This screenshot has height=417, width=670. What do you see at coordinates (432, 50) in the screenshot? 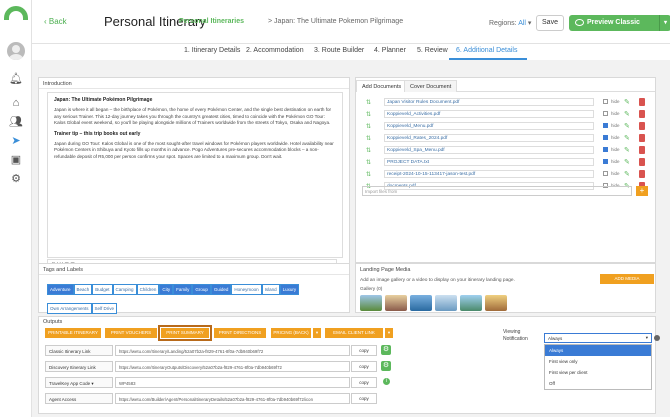
I see `step-review: 5. Review` at bounding box center [432, 50].